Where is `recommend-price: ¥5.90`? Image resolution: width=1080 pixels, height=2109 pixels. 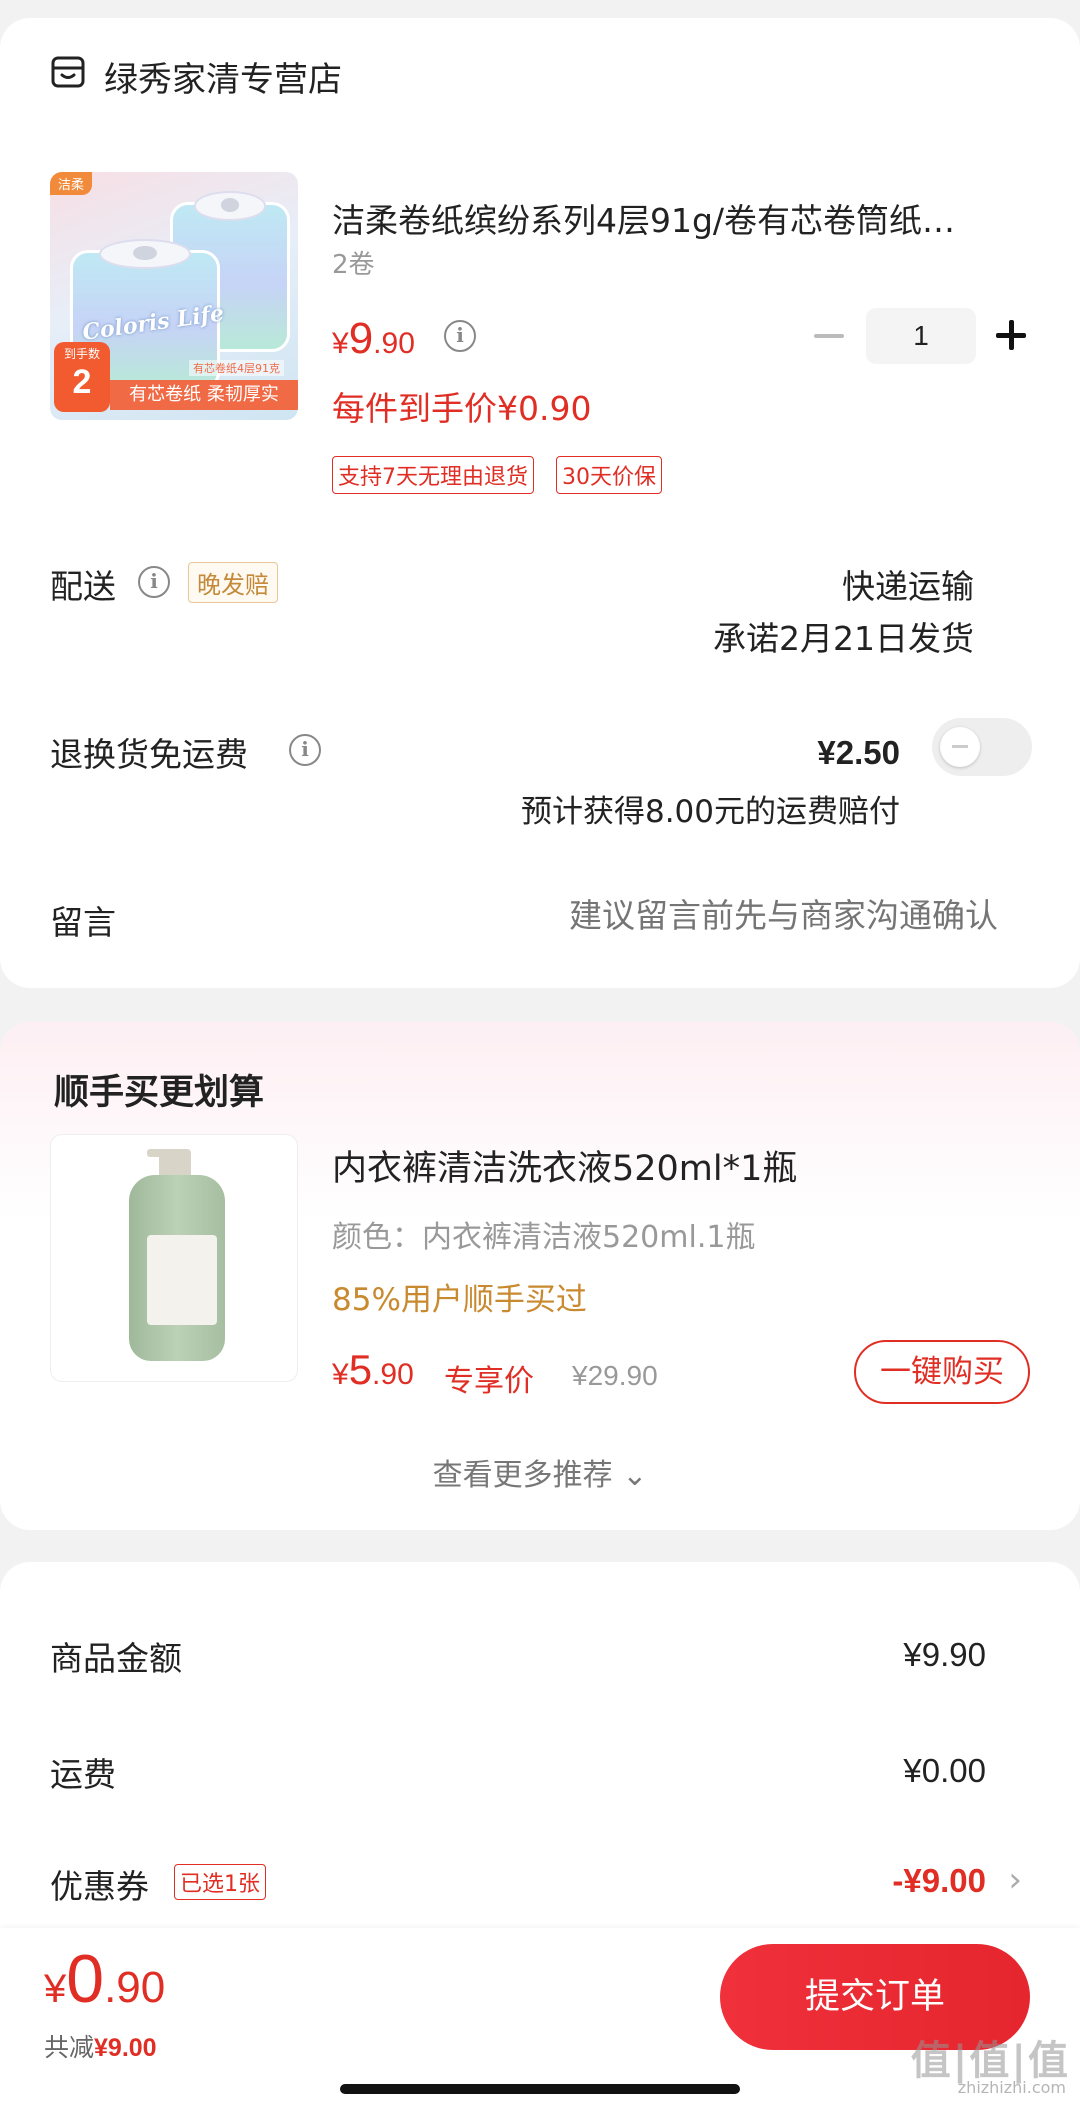 recommend-price: ¥5.90 is located at coordinates (373, 1370).